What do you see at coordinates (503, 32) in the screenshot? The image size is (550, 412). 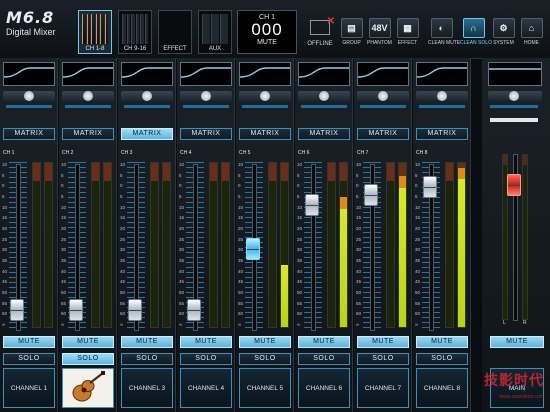 I see `toolbar-system-button: ⚙ SYSTEM` at bounding box center [503, 32].